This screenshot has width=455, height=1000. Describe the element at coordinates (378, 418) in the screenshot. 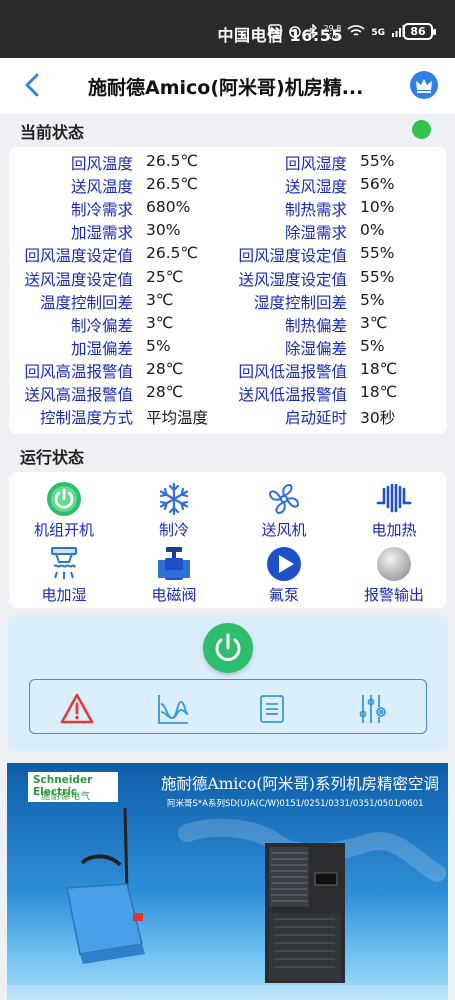

I see `parameter-value: 30秒` at that location.